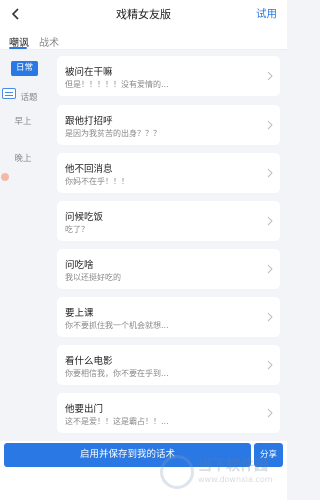 This screenshot has height=500, width=320. I want to click on page-title: 戏精女友版, so click(143, 14).